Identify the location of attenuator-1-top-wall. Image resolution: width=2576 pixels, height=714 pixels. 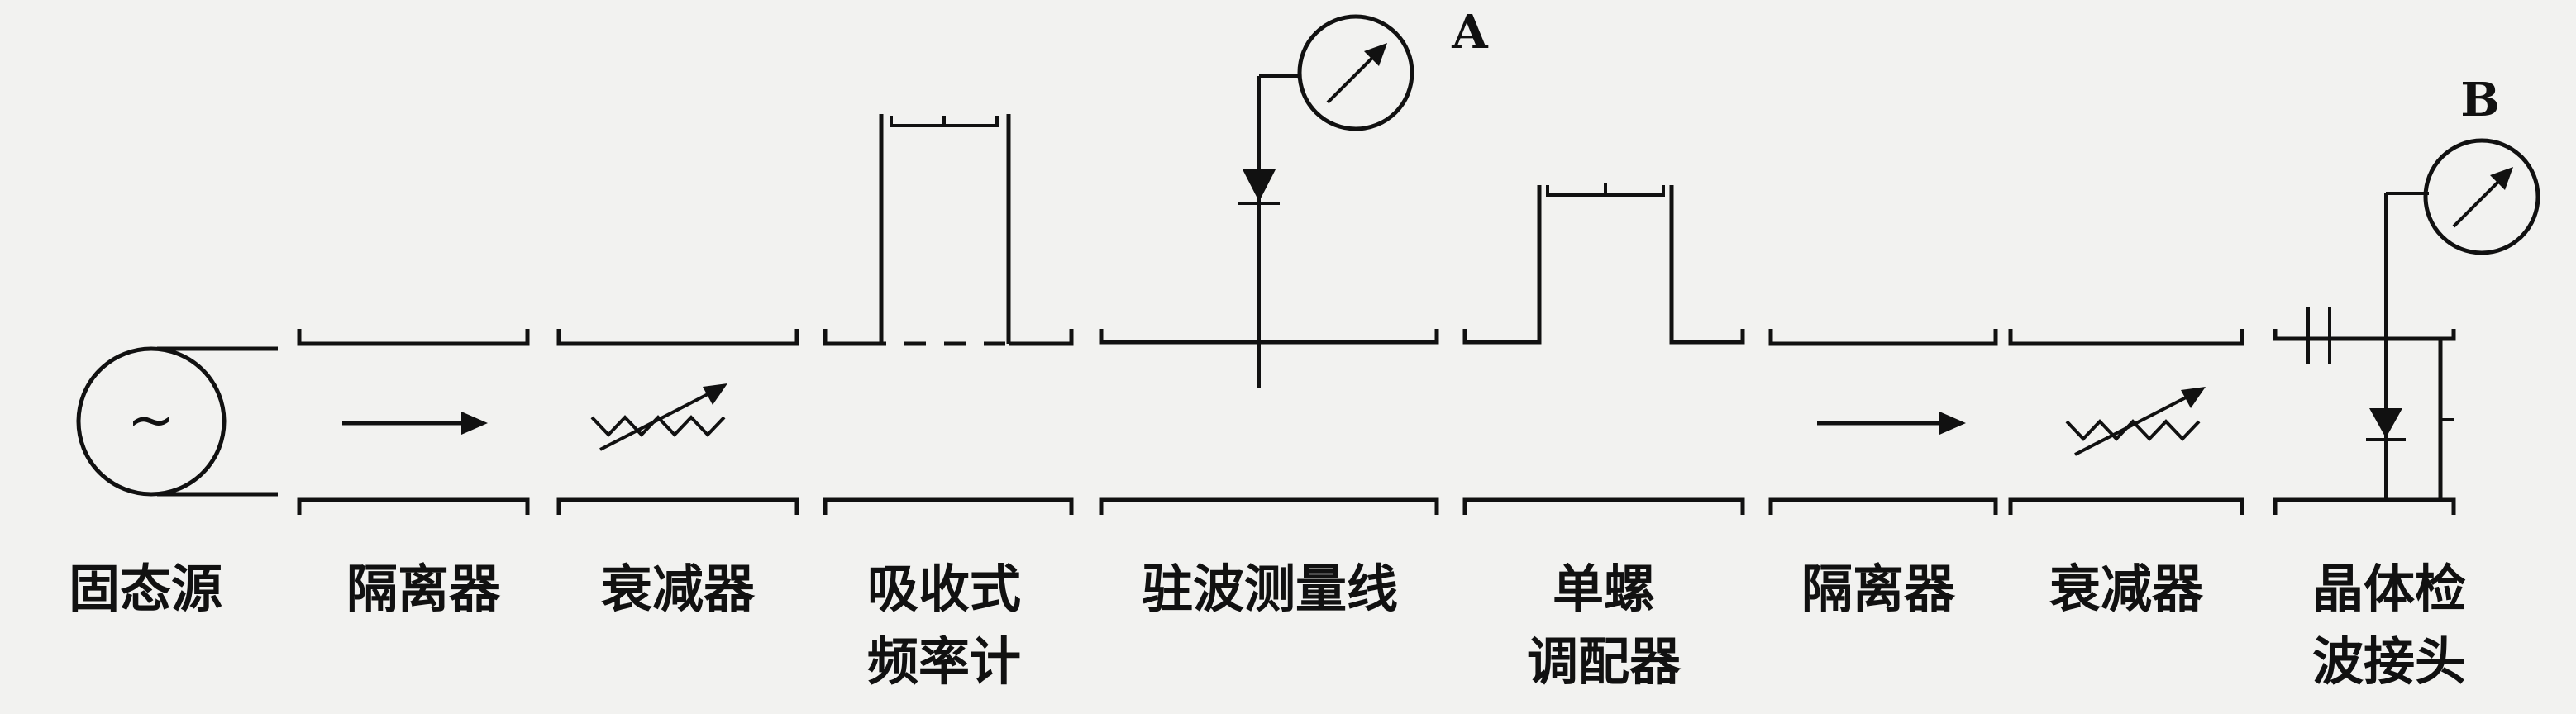
(677, 337).